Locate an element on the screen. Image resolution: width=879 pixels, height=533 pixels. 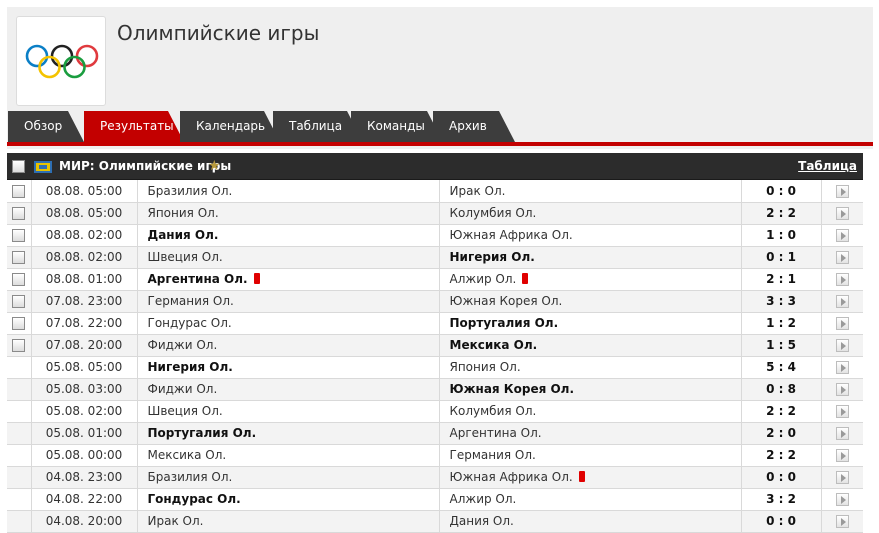
match-time: 07.08. 23:00 is located at coordinates (84, 301).